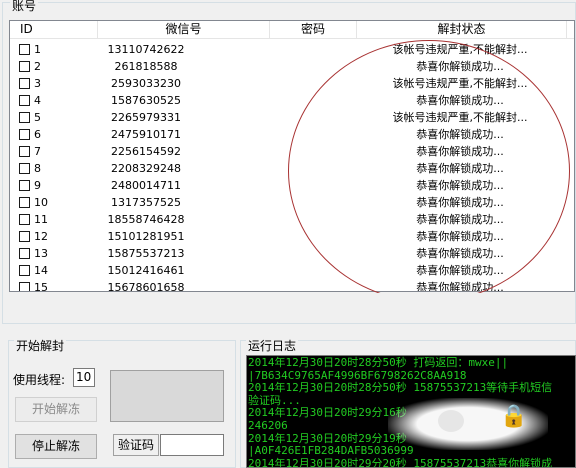 This screenshot has height=468, width=576. I want to click on column-password: 密码, so click(313, 30).